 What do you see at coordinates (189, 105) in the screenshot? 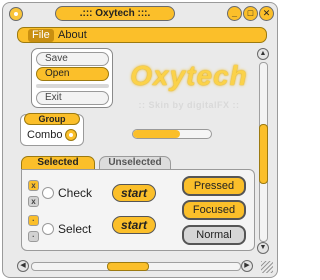
I see `logo-subtitle: :: Skin by digitalFX ::` at bounding box center [189, 105].